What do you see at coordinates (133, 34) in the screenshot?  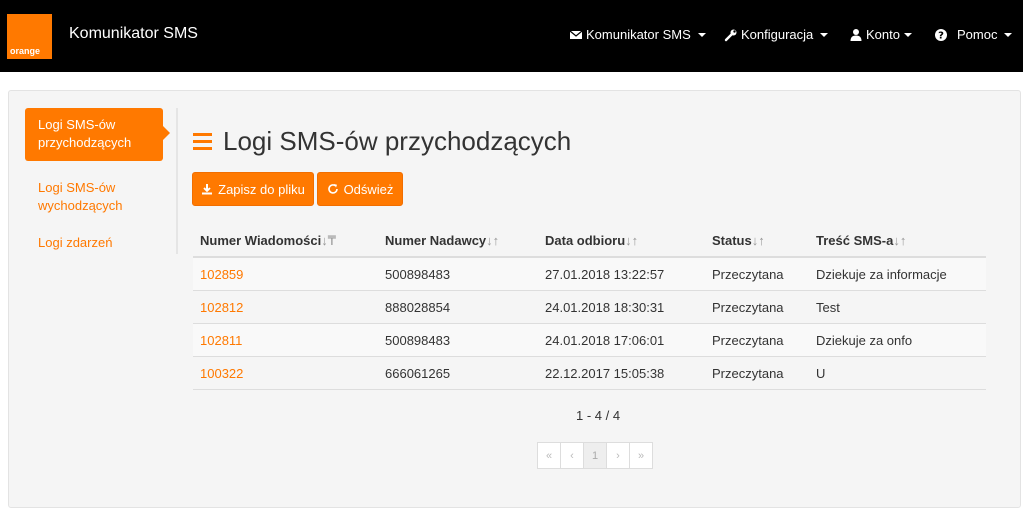 I see `app-title: Komunikator SMS` at bounding box center [133, 34].